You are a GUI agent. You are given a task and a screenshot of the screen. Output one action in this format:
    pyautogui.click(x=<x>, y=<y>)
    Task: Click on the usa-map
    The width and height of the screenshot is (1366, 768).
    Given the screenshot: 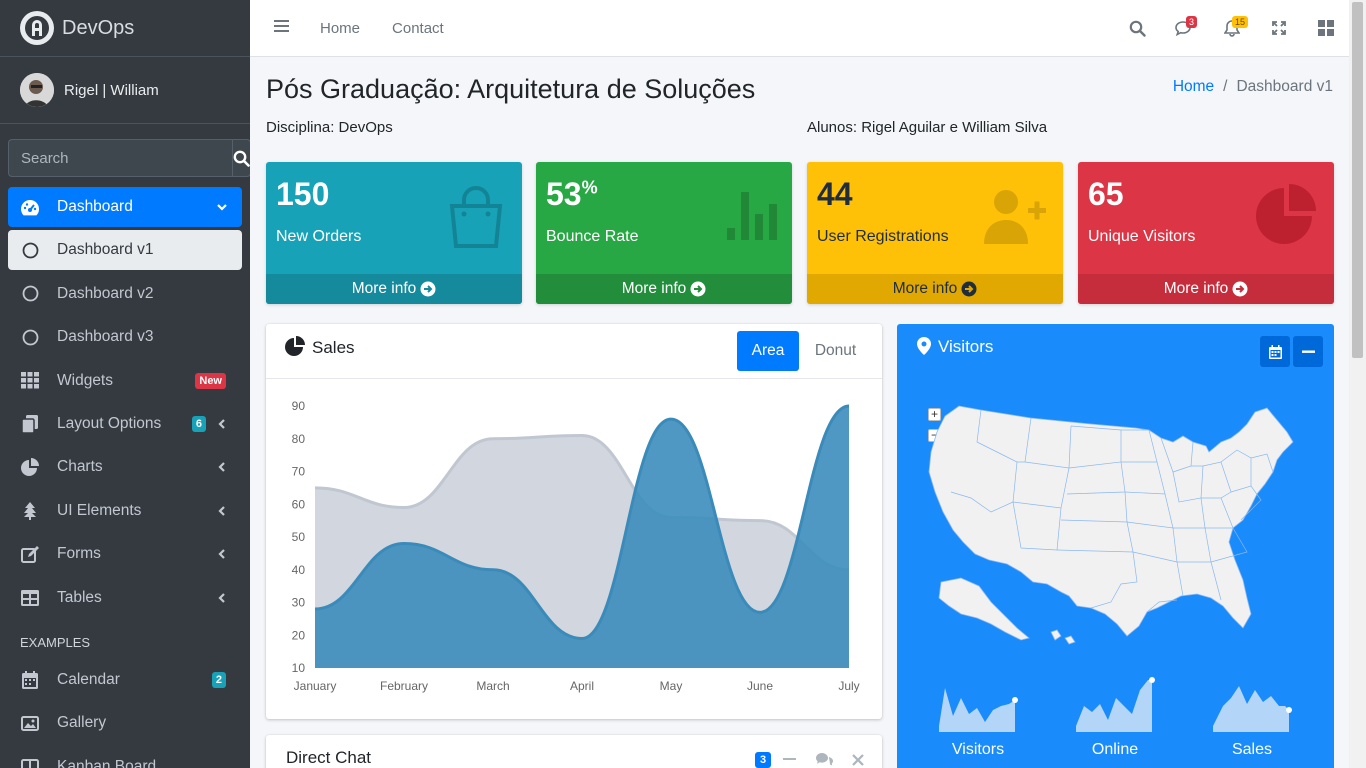 What is the action you would take?
    pyautogui.click(x=1116, y=524)
    